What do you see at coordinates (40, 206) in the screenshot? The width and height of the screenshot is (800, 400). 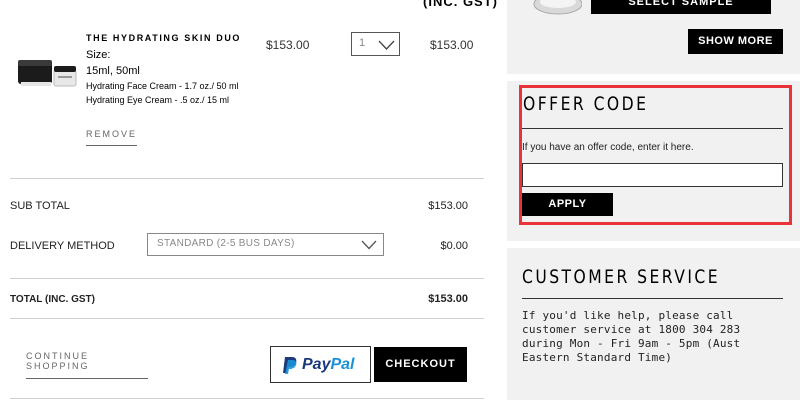 I see `subtotal-label: SUB TOTAL` at bounding box center [40, 206].